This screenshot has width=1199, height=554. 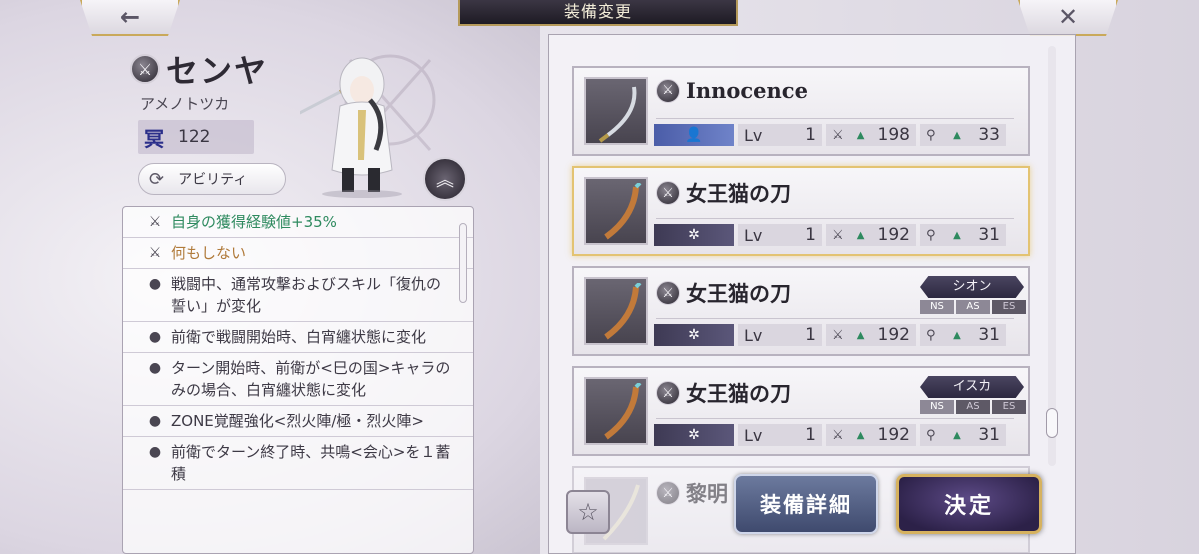 I want to click on weapon-card: ⚔ 女王猫の刀 イスカ NS AS ES ✲ Lv 1 ⚔ ▲ 192 ⚲ ▲ 31, so click(x=801, y=411).